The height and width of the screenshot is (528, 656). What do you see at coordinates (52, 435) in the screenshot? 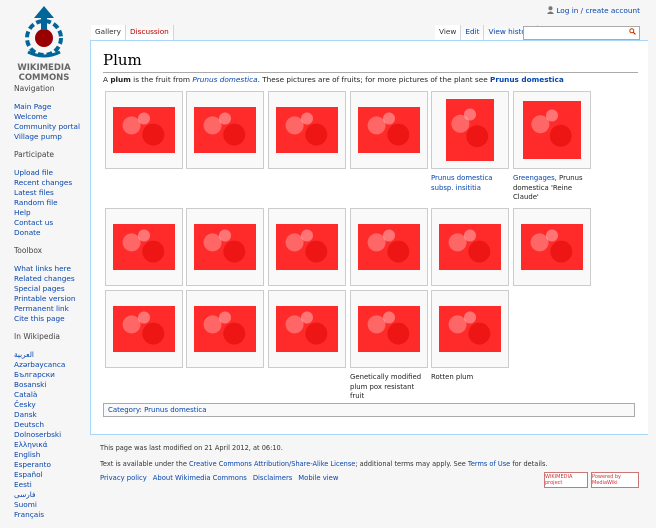
I see `sidebar-language-item: Dolnoserbski` at bounding box center [52, 435].